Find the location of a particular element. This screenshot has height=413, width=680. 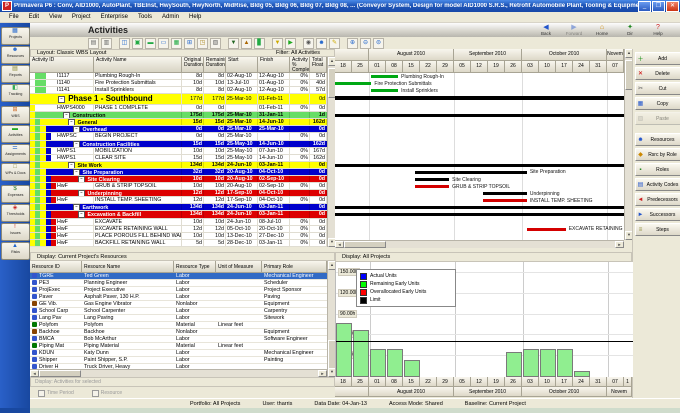

sidebar-item-issues: ! Issues is located at coordinates (15, 232).